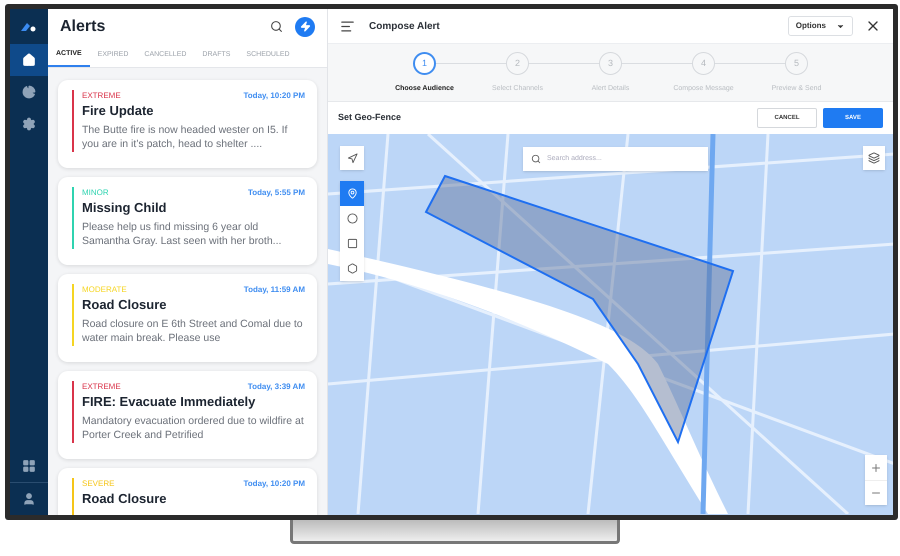  What do you see at coordinates (352, 218) in the screenshot?
I see `circle-icon` at bounding box center [352, 218].